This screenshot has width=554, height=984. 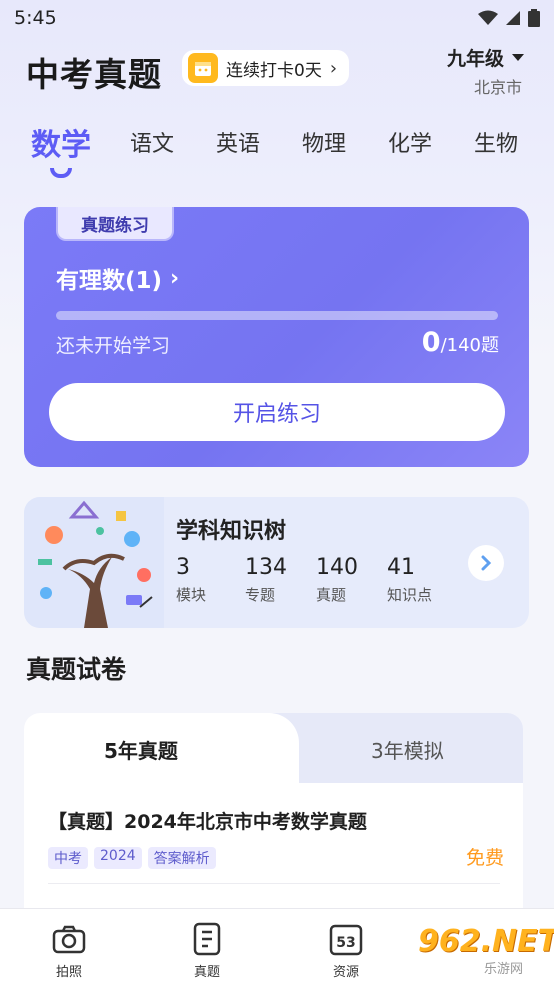 What do you see at coordinates (277, 18) in the screenshot?
I see `status-bar: 5:45` at bounding box center [277, 18].